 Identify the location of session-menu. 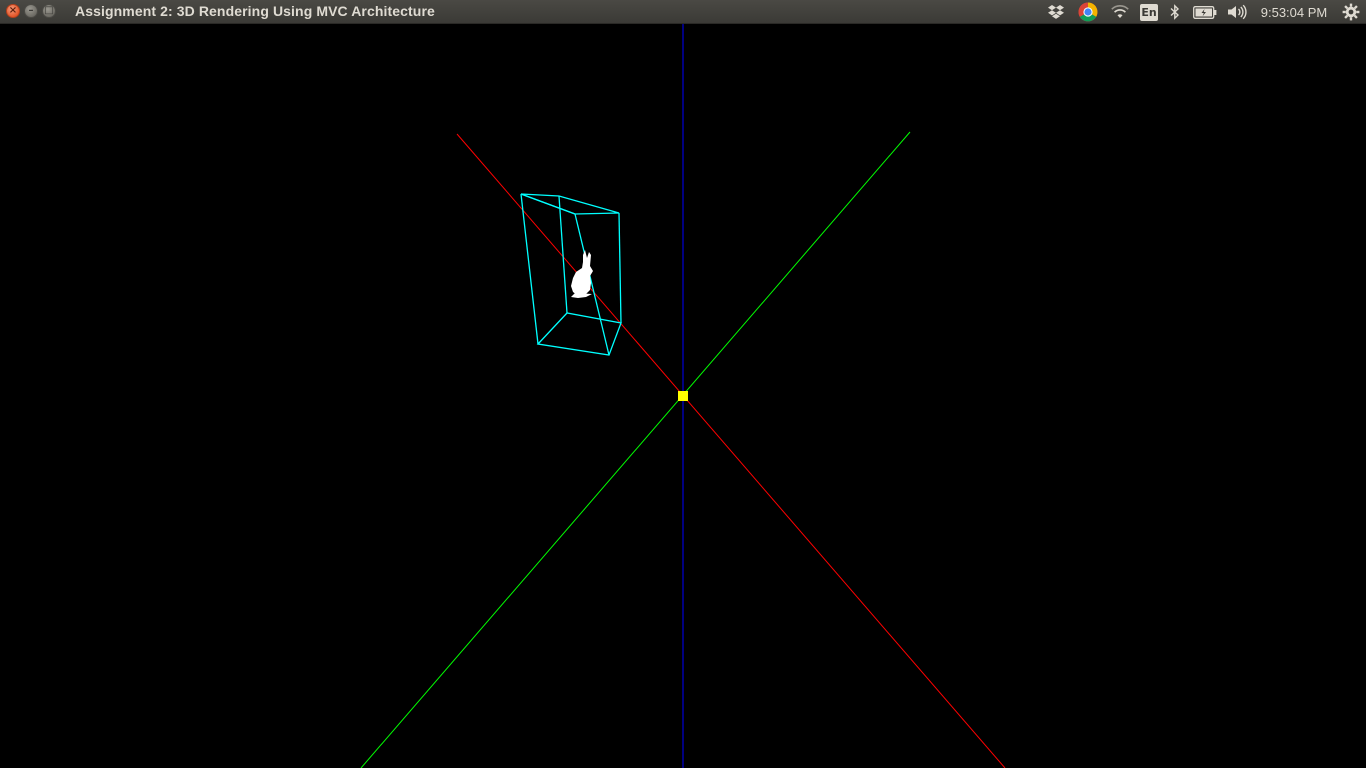
(1351, 12).